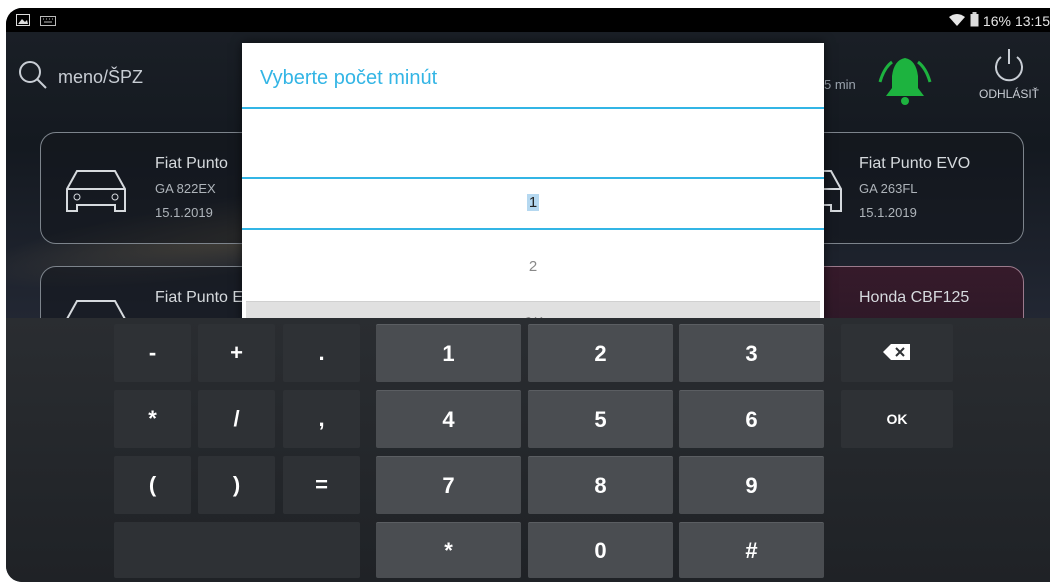 This screenshot has height=582, width=1050. Describe the element at coordinates (23, 21) in the screenshot. I see `image-notification-icon` at that location.